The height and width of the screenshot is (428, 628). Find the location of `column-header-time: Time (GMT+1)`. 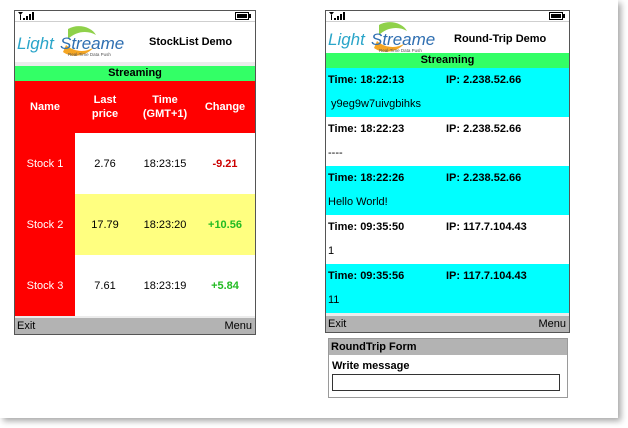

column-header-time: Time (GMT+1) is located at coordinates (165, 107).